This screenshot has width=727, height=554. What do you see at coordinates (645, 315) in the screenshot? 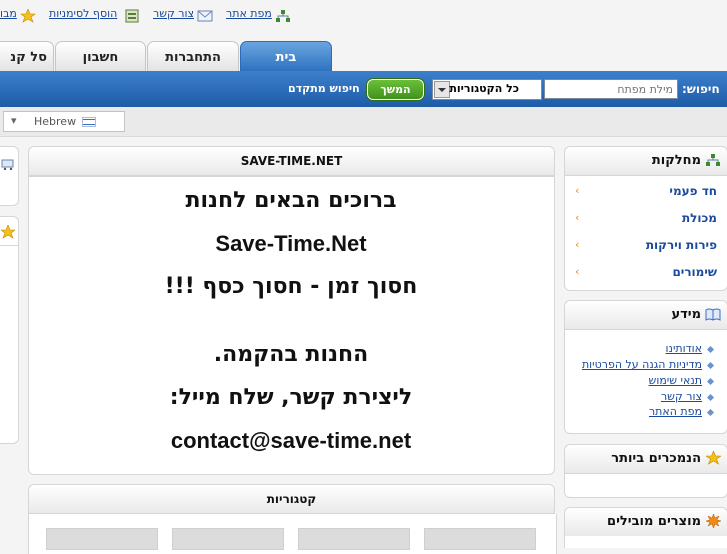
I see `info-header: מידע` at bounding box center [645, 315].